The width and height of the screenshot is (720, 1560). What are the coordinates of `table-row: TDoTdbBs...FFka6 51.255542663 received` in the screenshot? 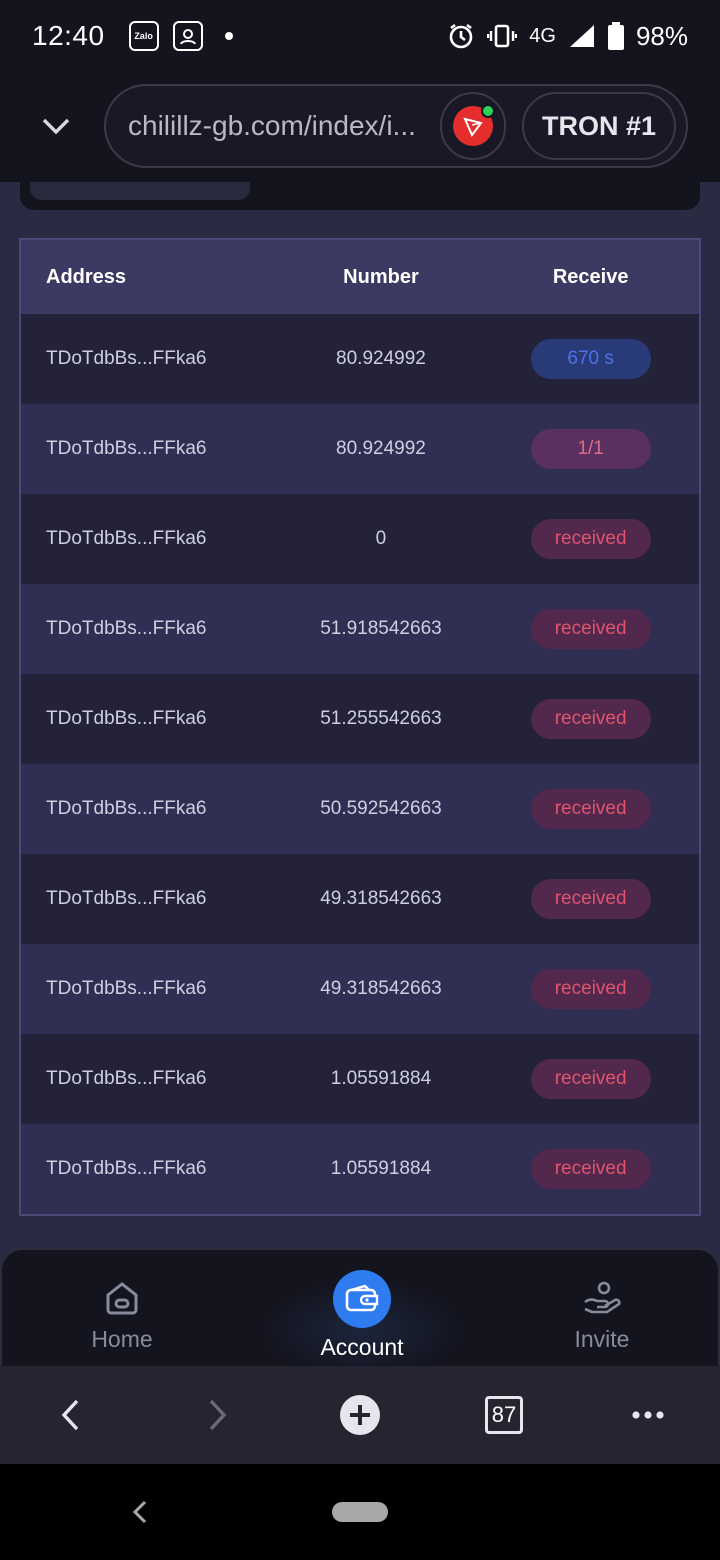 It's located at (360, 719).